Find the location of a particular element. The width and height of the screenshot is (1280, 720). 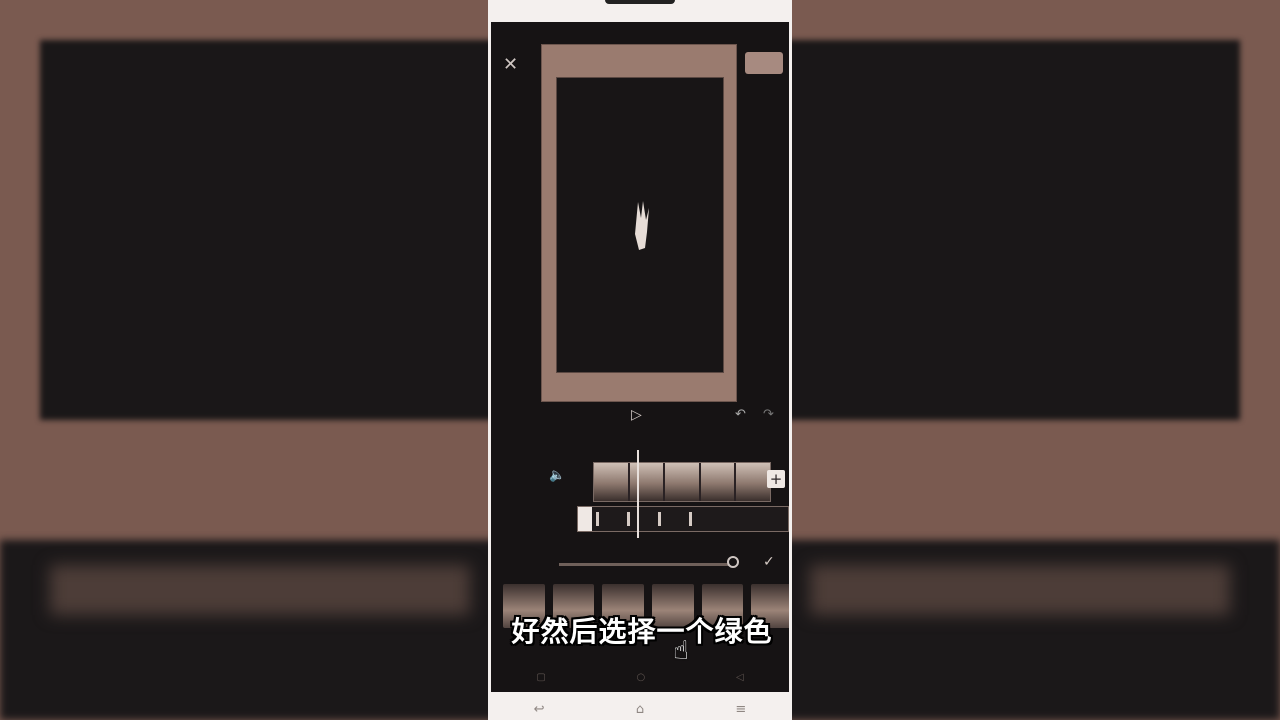

home-icon: ⌂ is located at coordinates (640, 709).